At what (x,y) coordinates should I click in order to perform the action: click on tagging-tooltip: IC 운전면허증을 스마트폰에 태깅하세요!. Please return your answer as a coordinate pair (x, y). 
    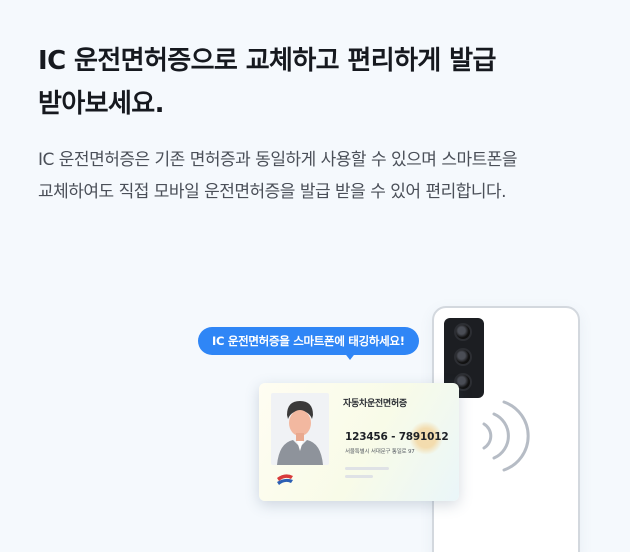
    Looking at the image, I should click on (308, 341).